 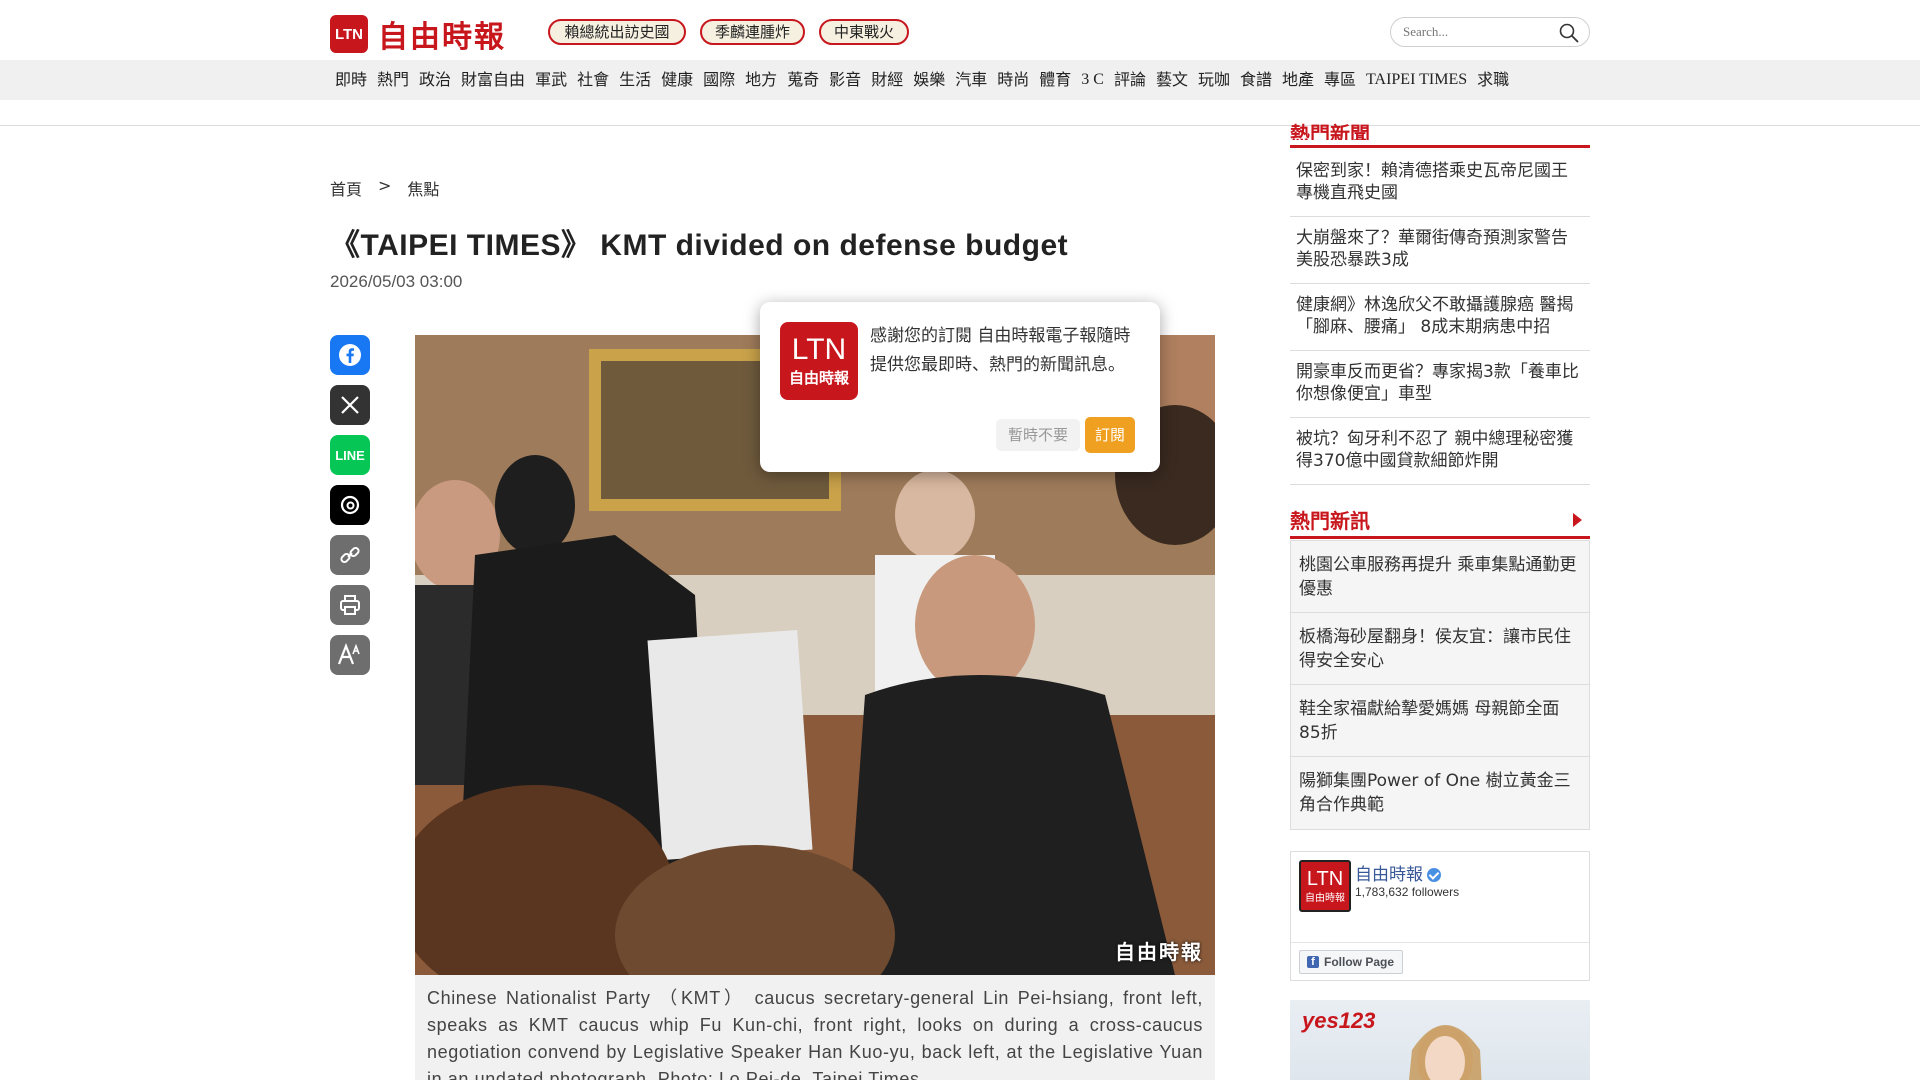 What do you see at coordinates (1440, 649) in the screenshot?
I see `list-item: 板橋海砂屋翻身！侯友宜：讓市民住得安全安心` at bounding box center [1440, 649].